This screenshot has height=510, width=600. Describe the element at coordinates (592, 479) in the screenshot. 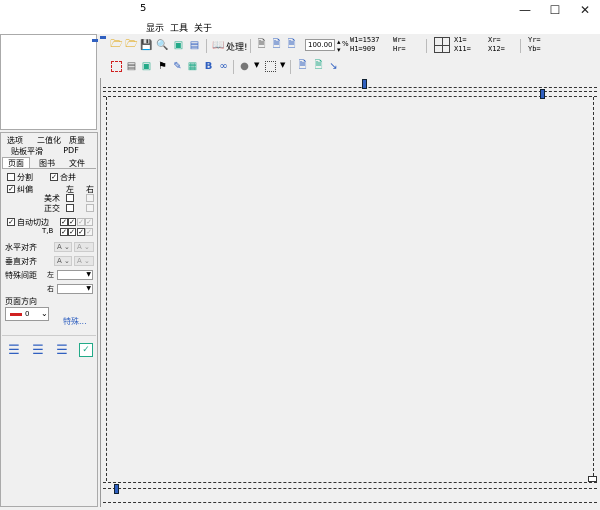

I see `corner-handle` at that location.